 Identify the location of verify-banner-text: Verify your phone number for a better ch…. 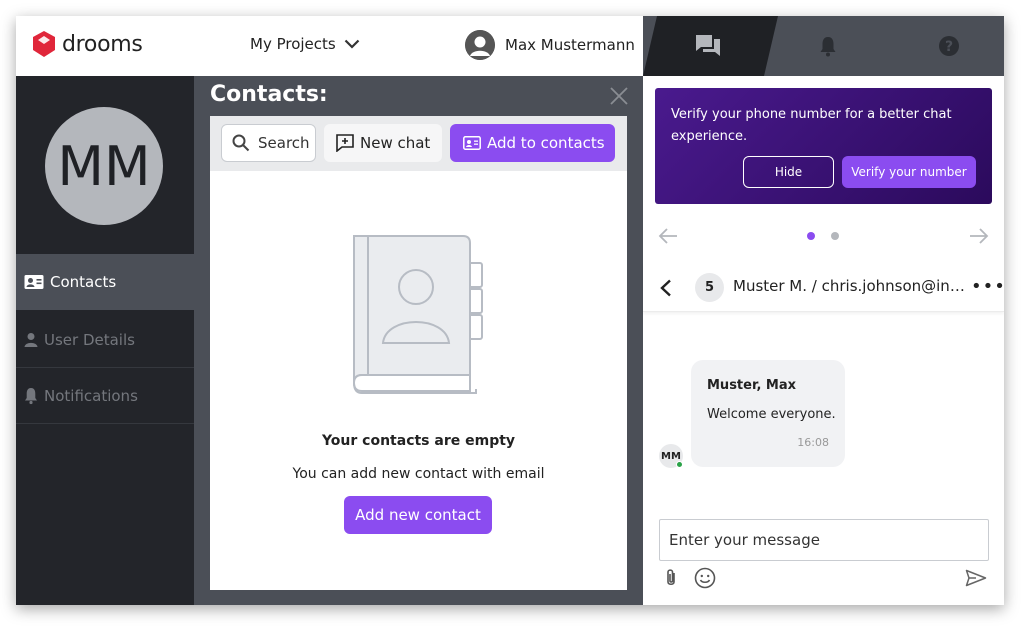
(811, 125).